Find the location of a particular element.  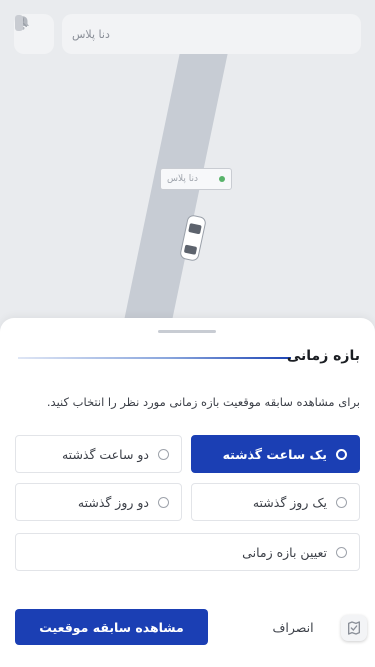

view-location-history-button: مشاهده سابقه موقعیت is located at coordinates (111, 627).